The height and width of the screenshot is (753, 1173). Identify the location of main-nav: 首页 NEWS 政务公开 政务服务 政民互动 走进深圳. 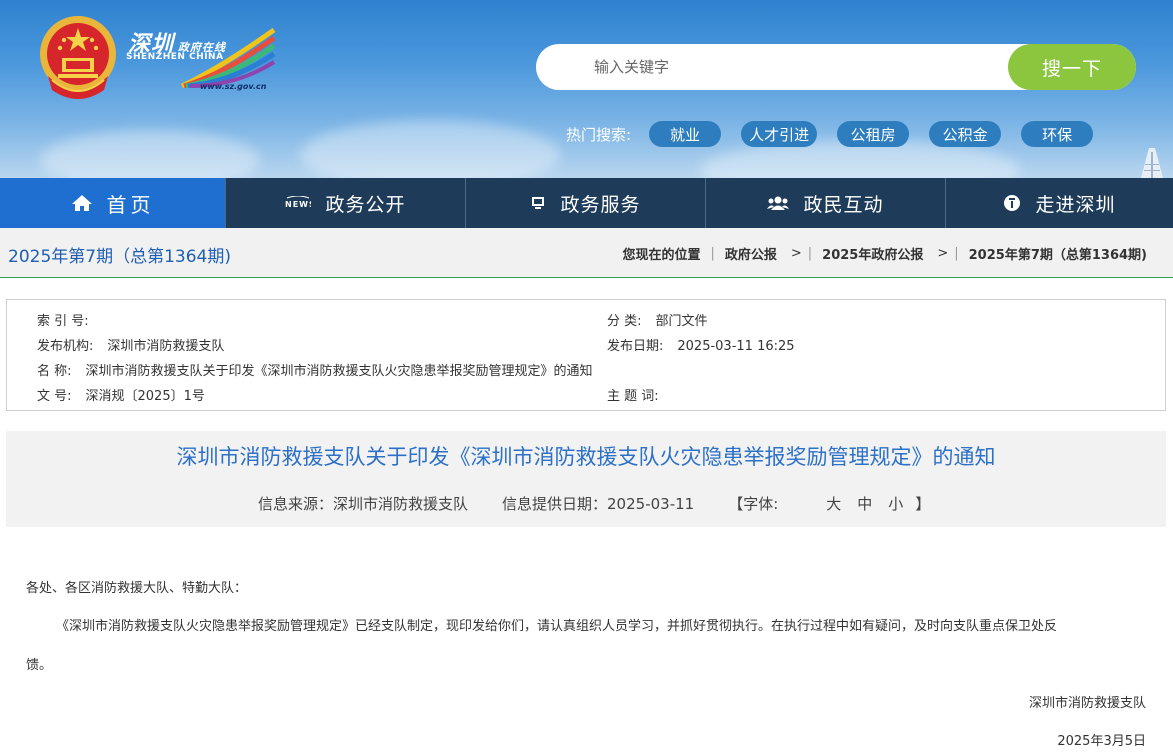
(586, 203).